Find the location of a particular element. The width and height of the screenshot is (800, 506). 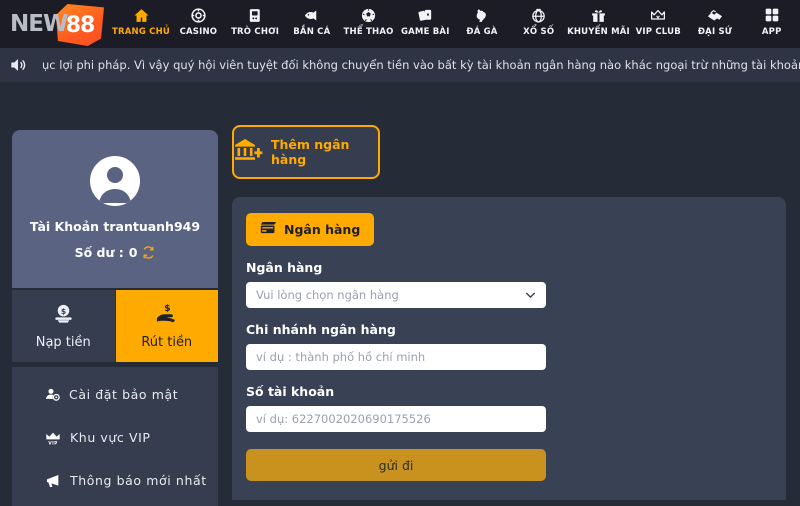

sidebar-item-security: Cài đặt bảo mật is located at coordinates (115, 394).